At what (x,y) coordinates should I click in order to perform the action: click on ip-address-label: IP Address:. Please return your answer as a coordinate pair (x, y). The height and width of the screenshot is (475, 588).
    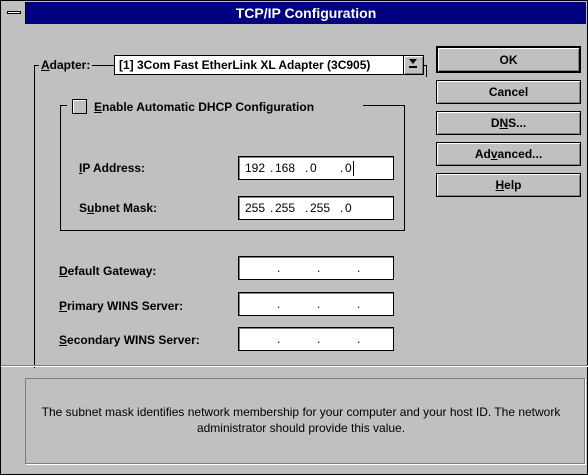
    Looking at the image, I should click on (112, 168).